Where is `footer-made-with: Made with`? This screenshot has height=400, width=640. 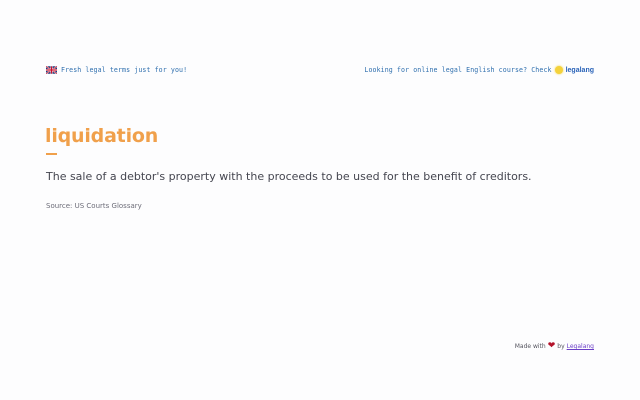
footer-made-with: Made with is located at coordinates (530, 346).